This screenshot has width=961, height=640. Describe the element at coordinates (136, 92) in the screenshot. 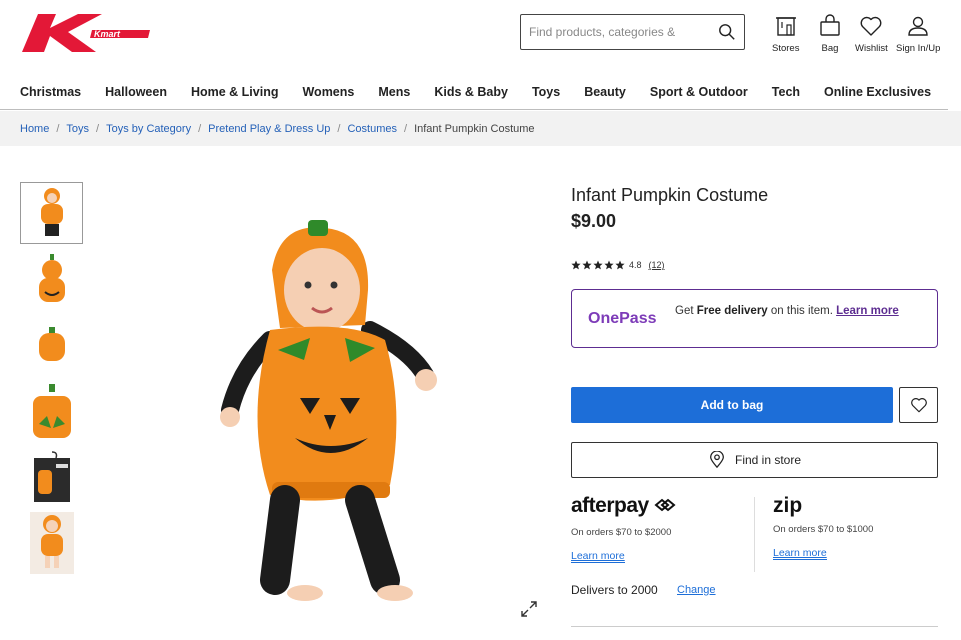

I see `nav-halloween: Halloween` at that location.